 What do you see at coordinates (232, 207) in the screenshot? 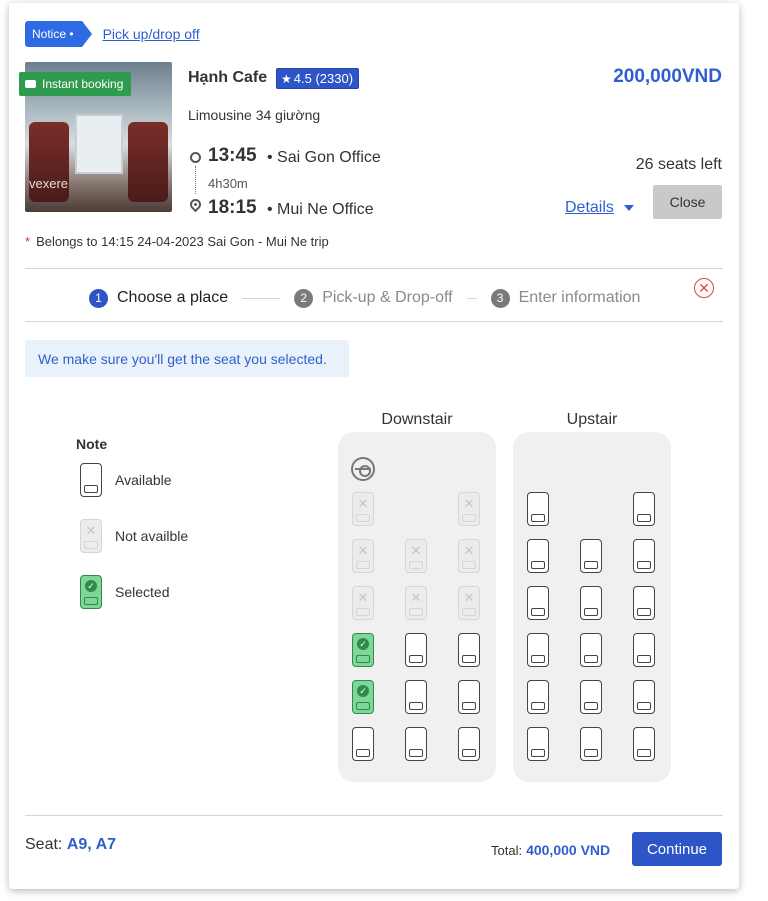
I see `arrive-time: 18:15` at bounding box center [232, 207].